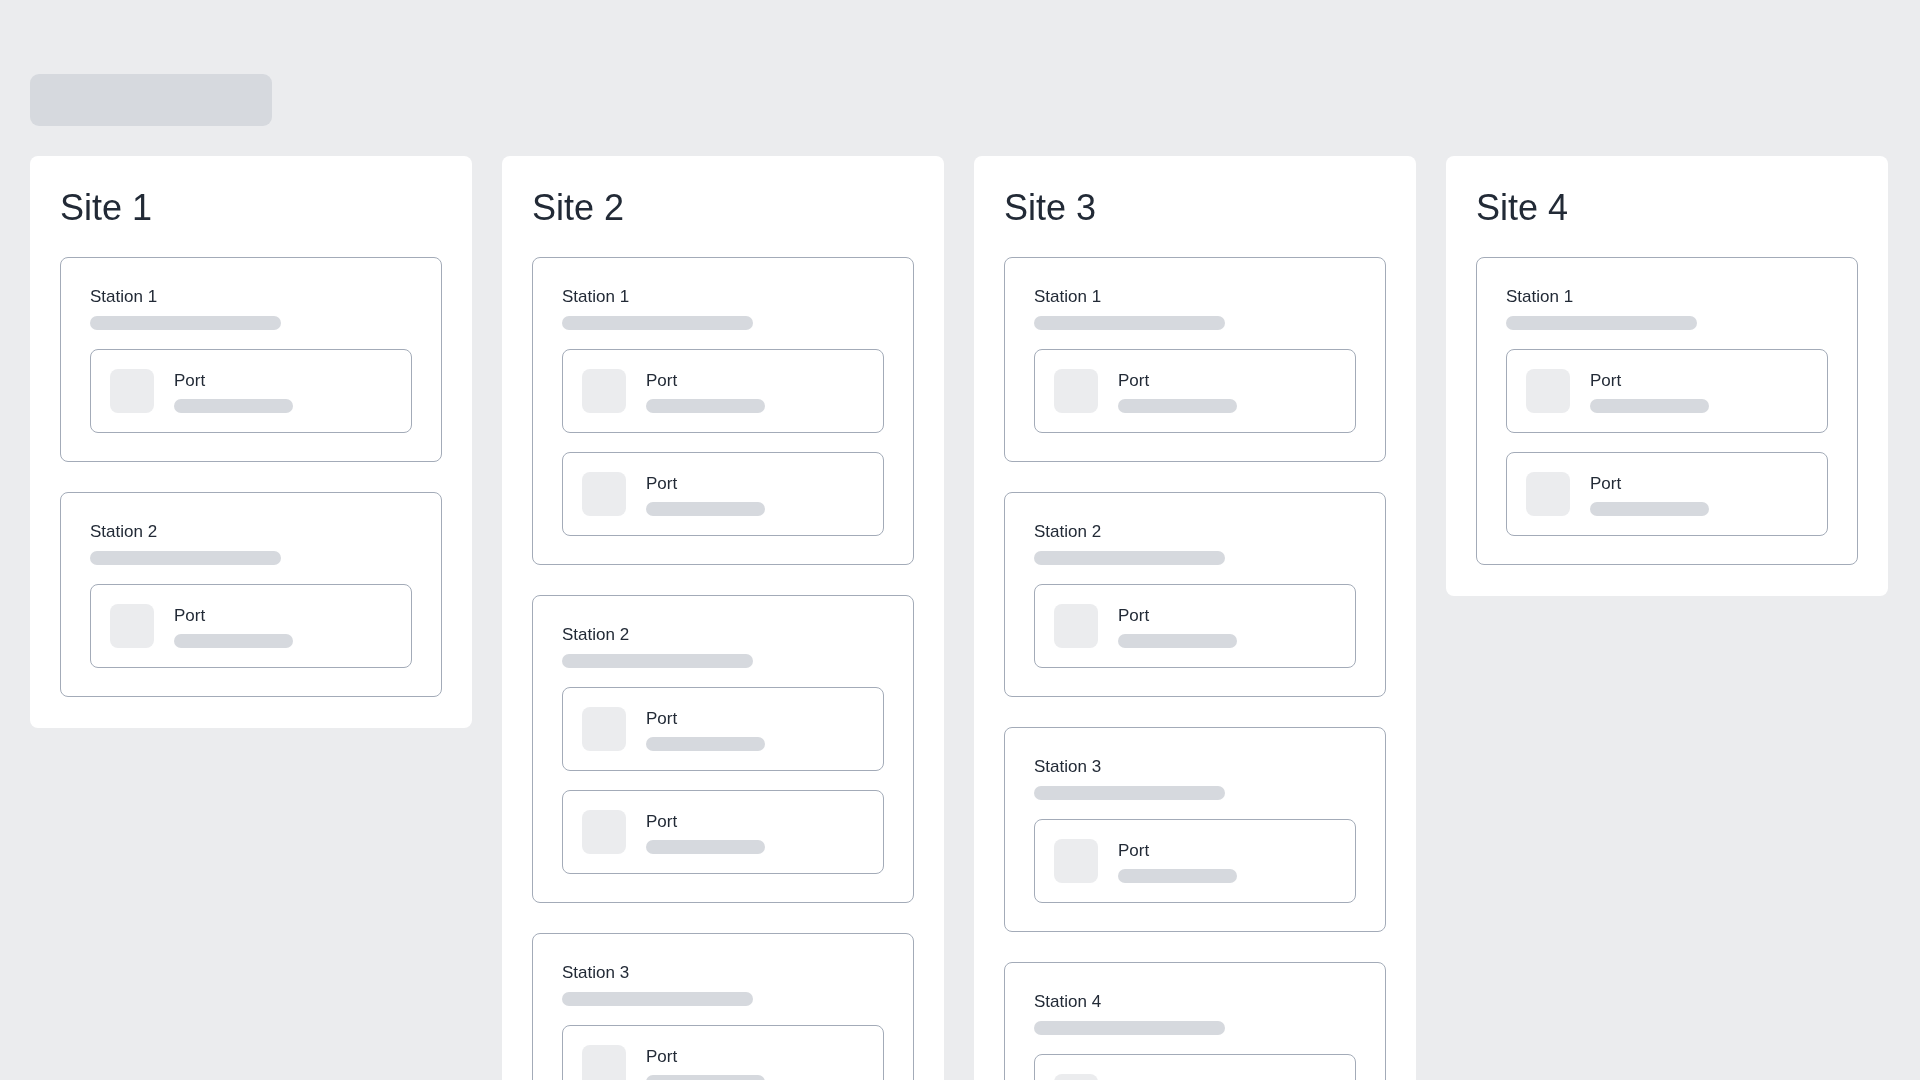 The height and width of the screenshot is (1080, 1920). Describe the element at coordinates (1051, 208) in the screenshot. I see `site-title: Site 3` at that location.